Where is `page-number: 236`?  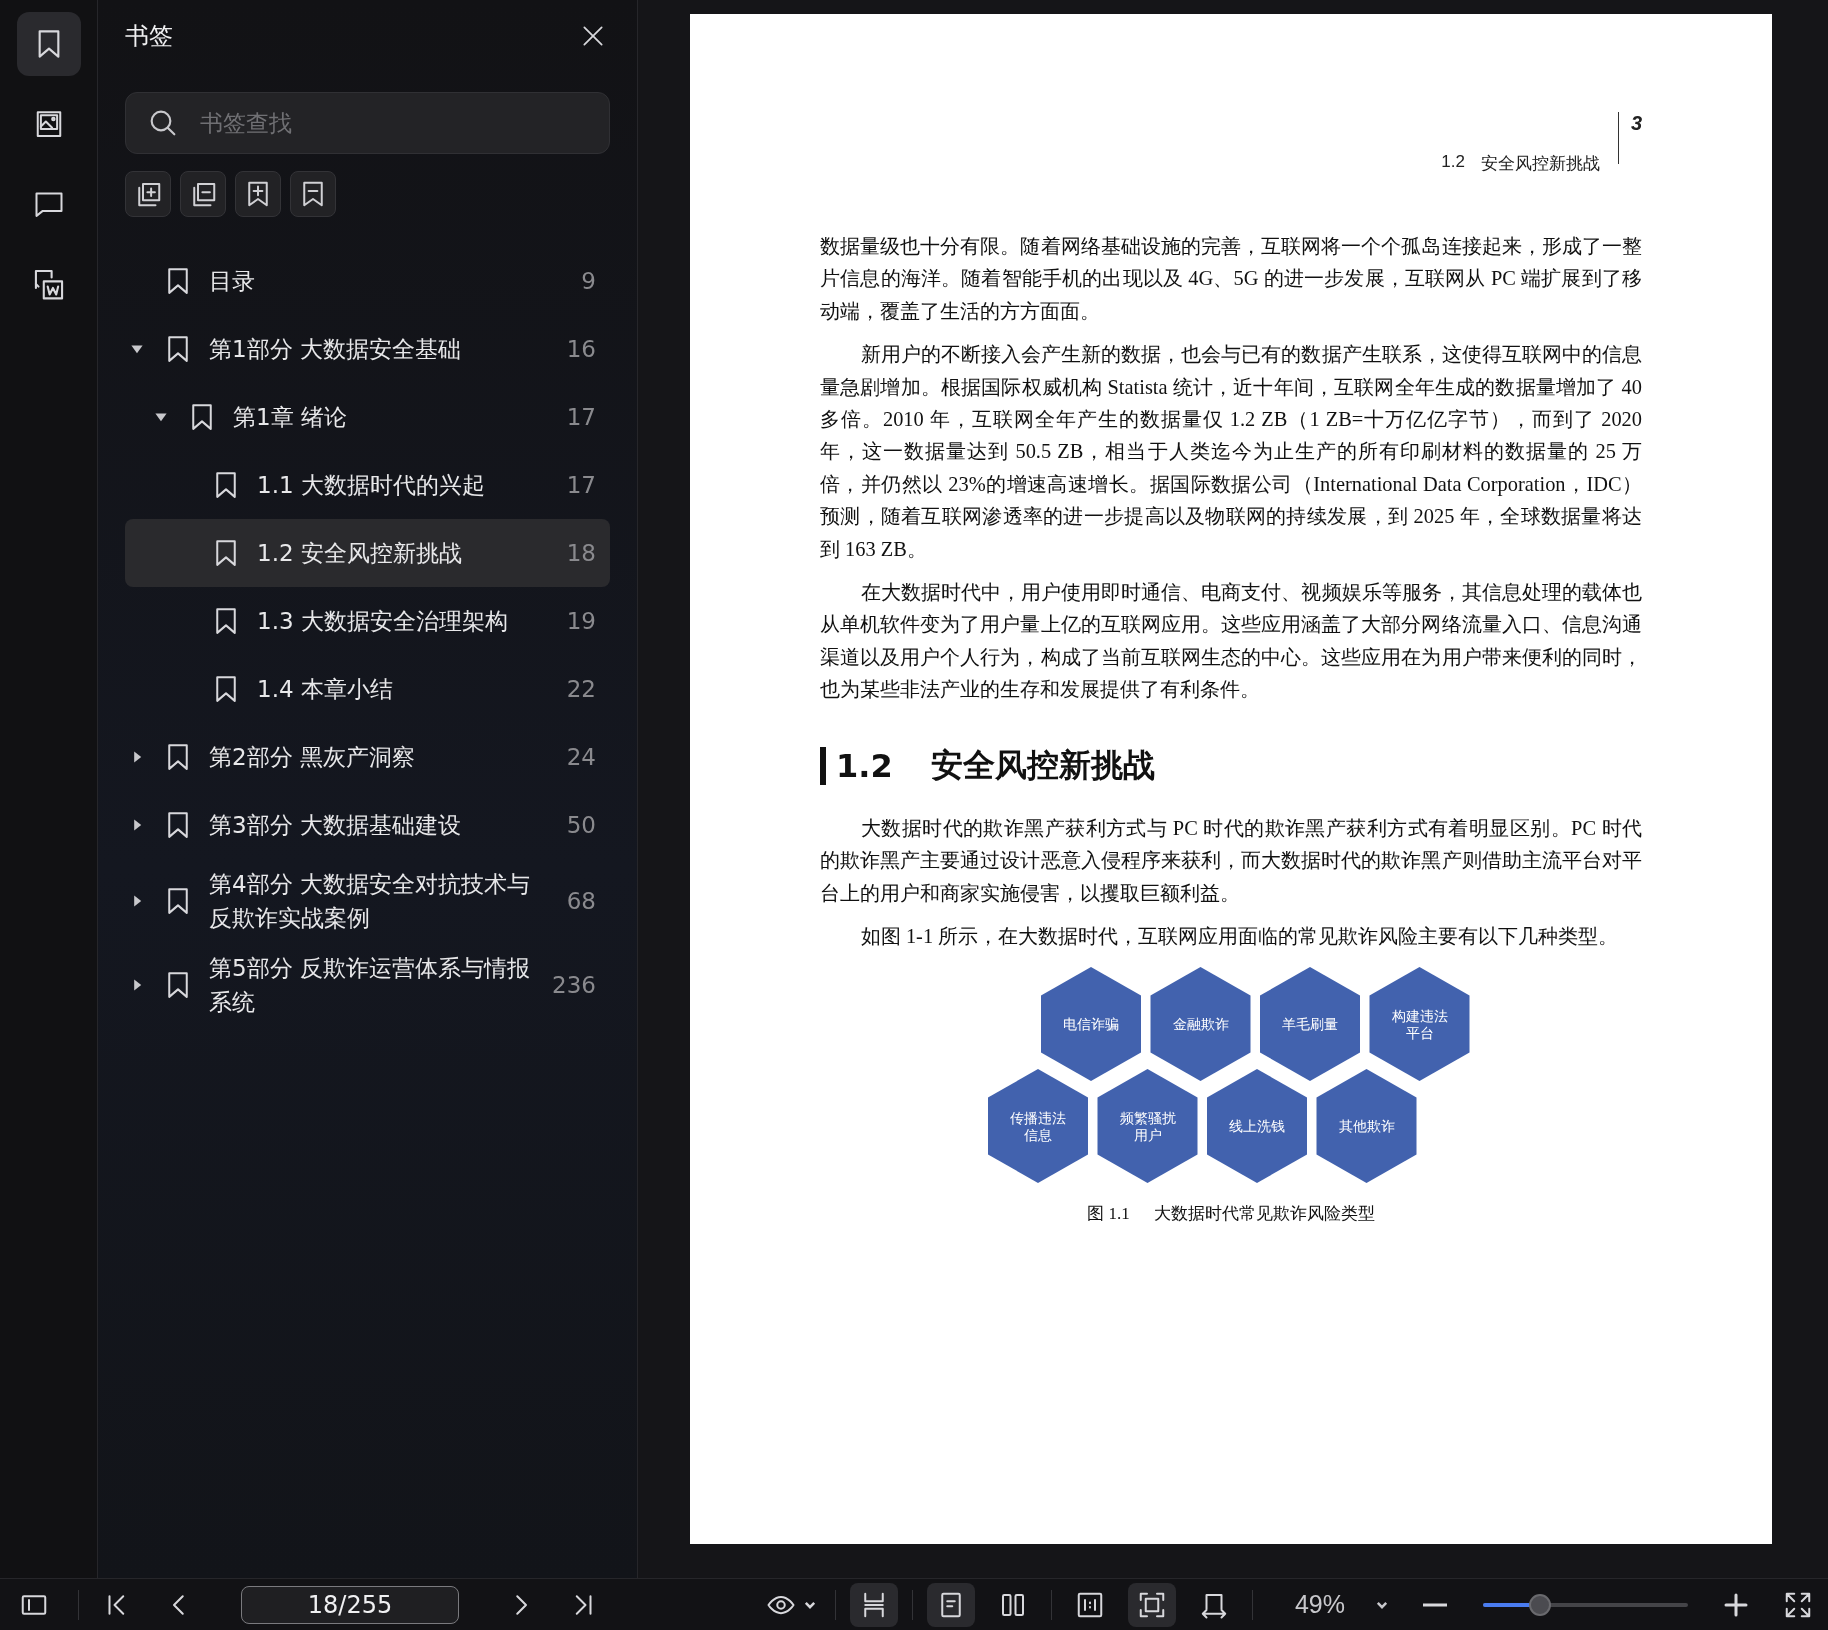 page-number: 236 is located at coordinates (574, 985).